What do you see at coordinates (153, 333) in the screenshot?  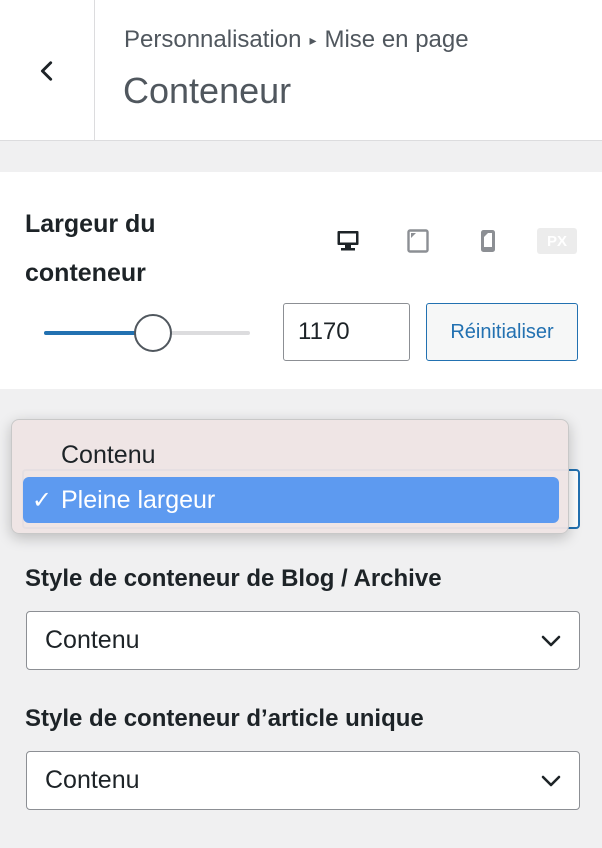 I see `slider-thumb` at bounding box center [153, 333].